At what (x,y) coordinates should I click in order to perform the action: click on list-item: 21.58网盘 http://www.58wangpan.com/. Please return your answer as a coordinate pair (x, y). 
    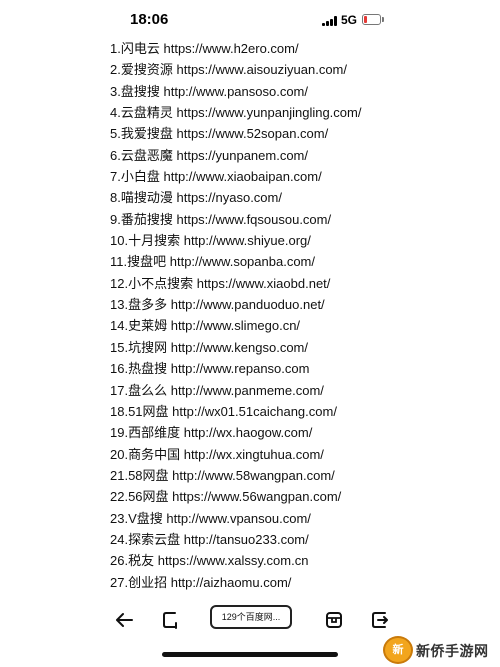
    Looking at the image, I should click on (235, 475).